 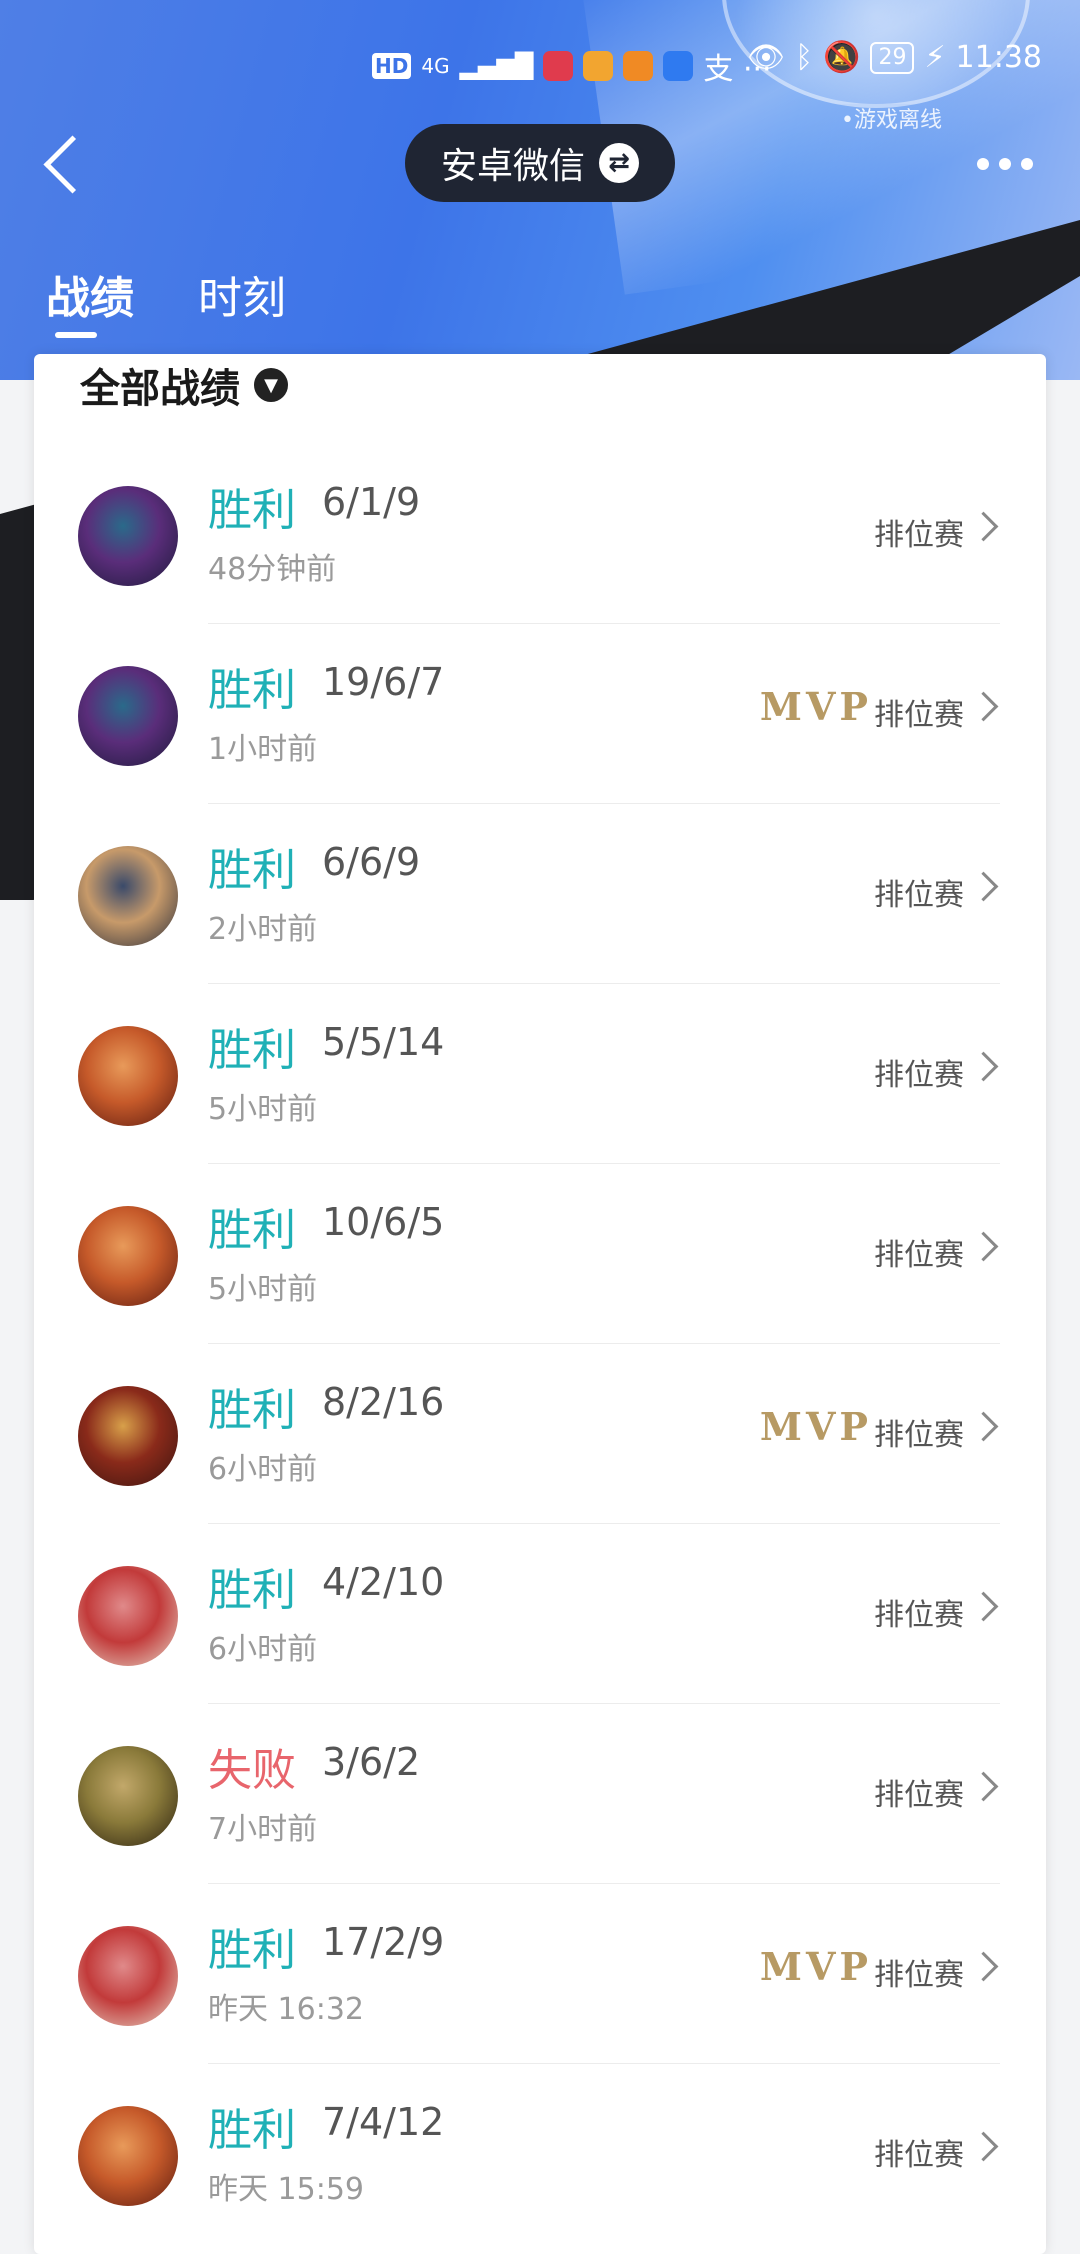 I want to click on match-row: 胜利 4/2/10 6小时前 排位赛, so click(x=540, y=1614).